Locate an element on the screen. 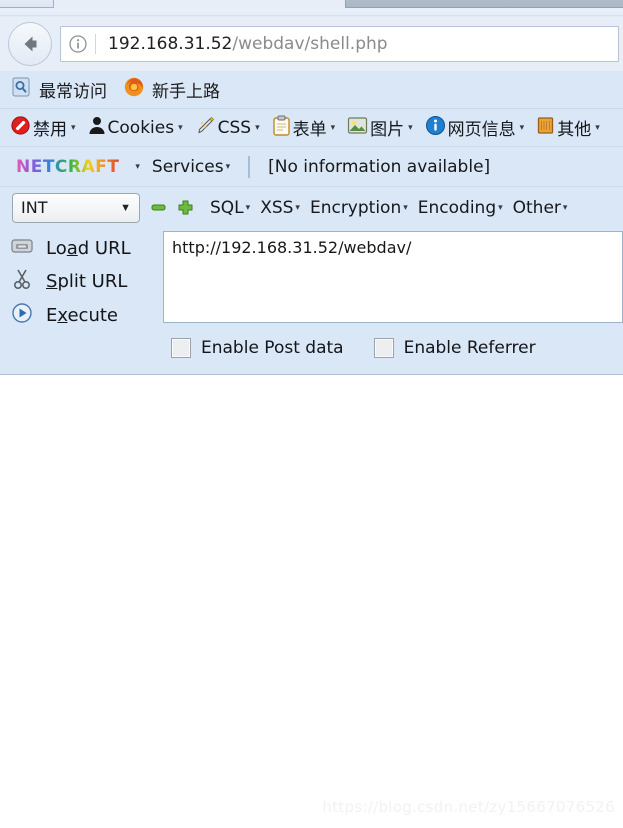 The image size is (623, 828). execute-button: Execute is located at coordinates (86, 315).